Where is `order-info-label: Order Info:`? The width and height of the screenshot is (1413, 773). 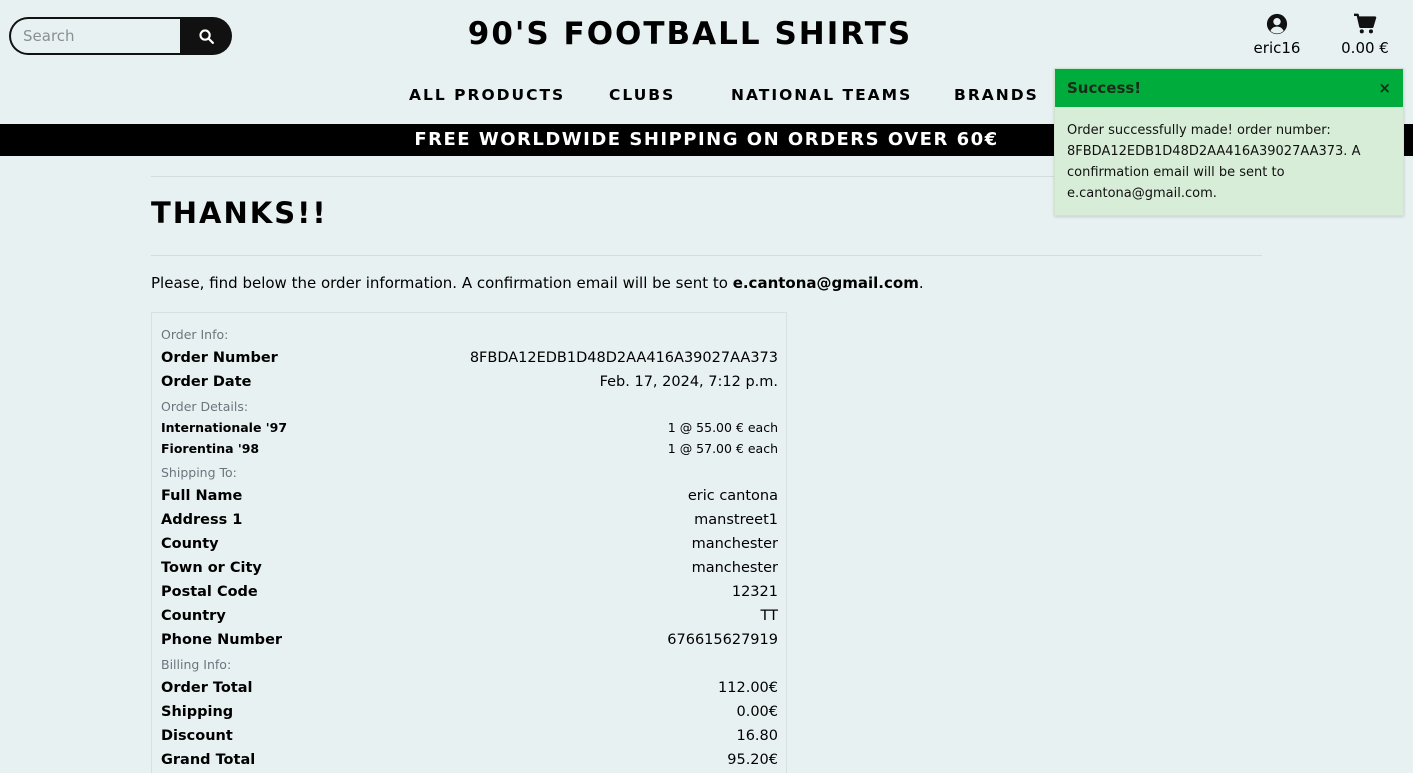 order-info-label: Order Info: is located at coordinates (195, 334).